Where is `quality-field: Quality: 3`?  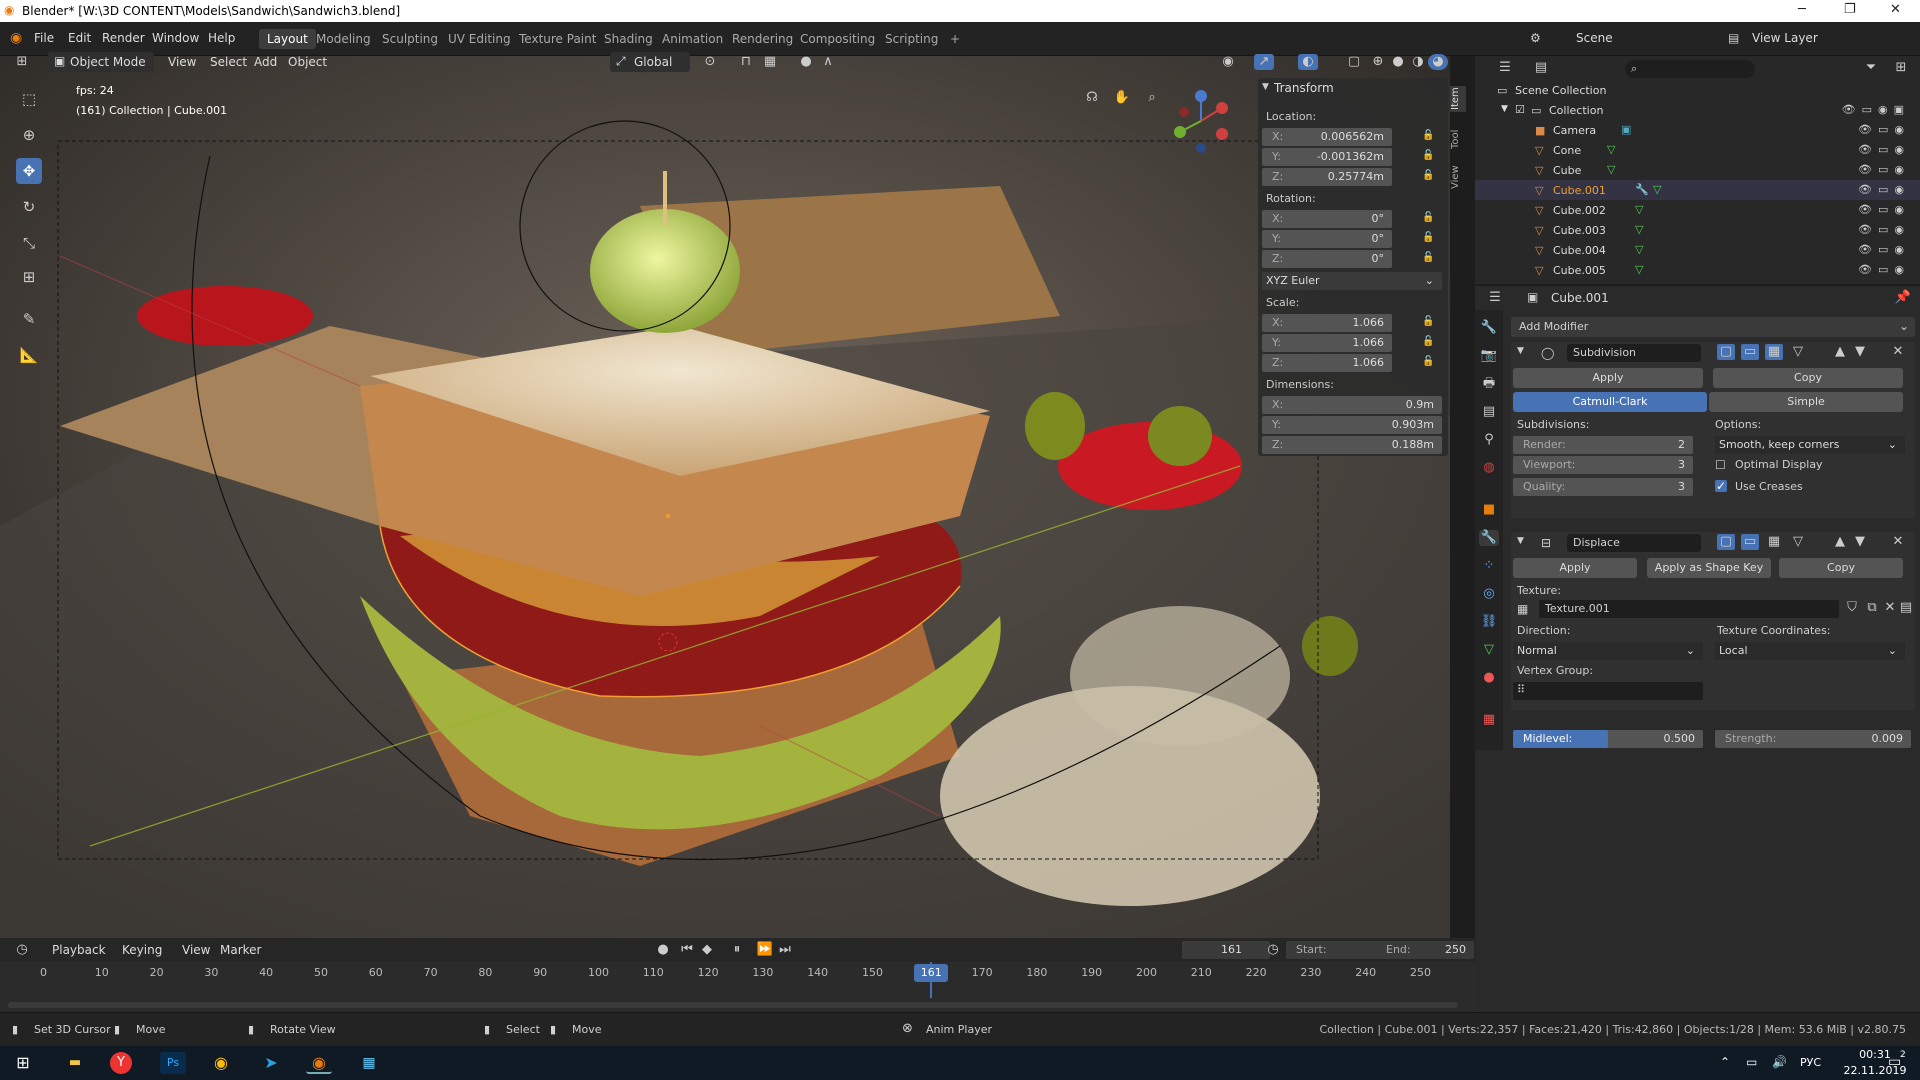 quality-field: Quality: 3 is located at coordinates (1603, 487).